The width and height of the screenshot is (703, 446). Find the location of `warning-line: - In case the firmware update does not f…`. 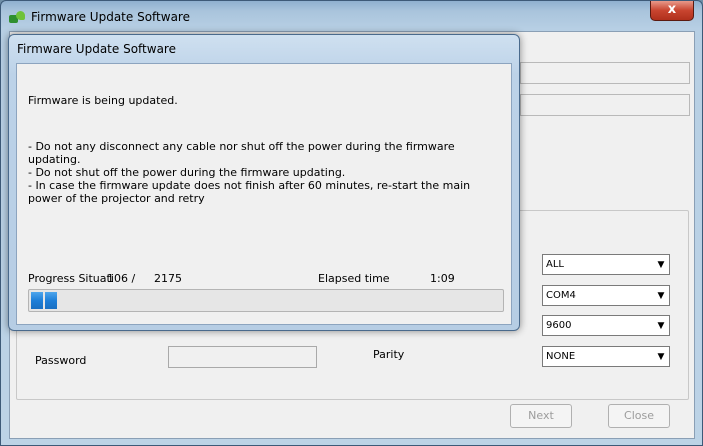

warning-line: - In case the firmware update does not f… is located at coordinates (251, 192).